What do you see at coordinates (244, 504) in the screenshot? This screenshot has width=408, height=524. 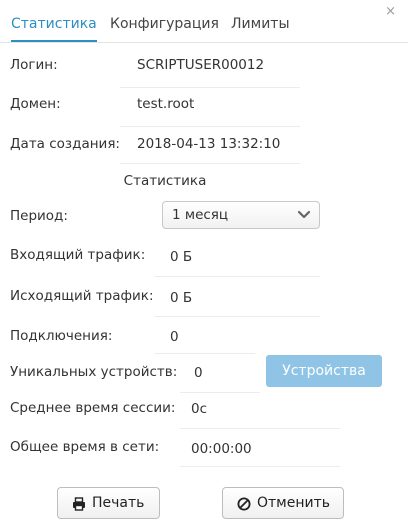 I see `ban-icon` at bounding box center [244, 504].